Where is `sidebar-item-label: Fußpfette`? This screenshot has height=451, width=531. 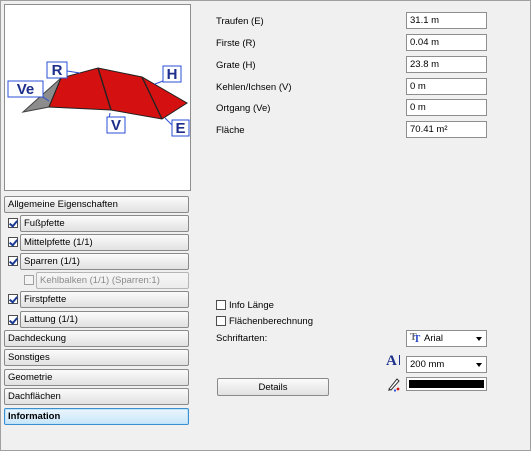
sidebar-item-label: Fußpfette is located at coordinates (44, 223).